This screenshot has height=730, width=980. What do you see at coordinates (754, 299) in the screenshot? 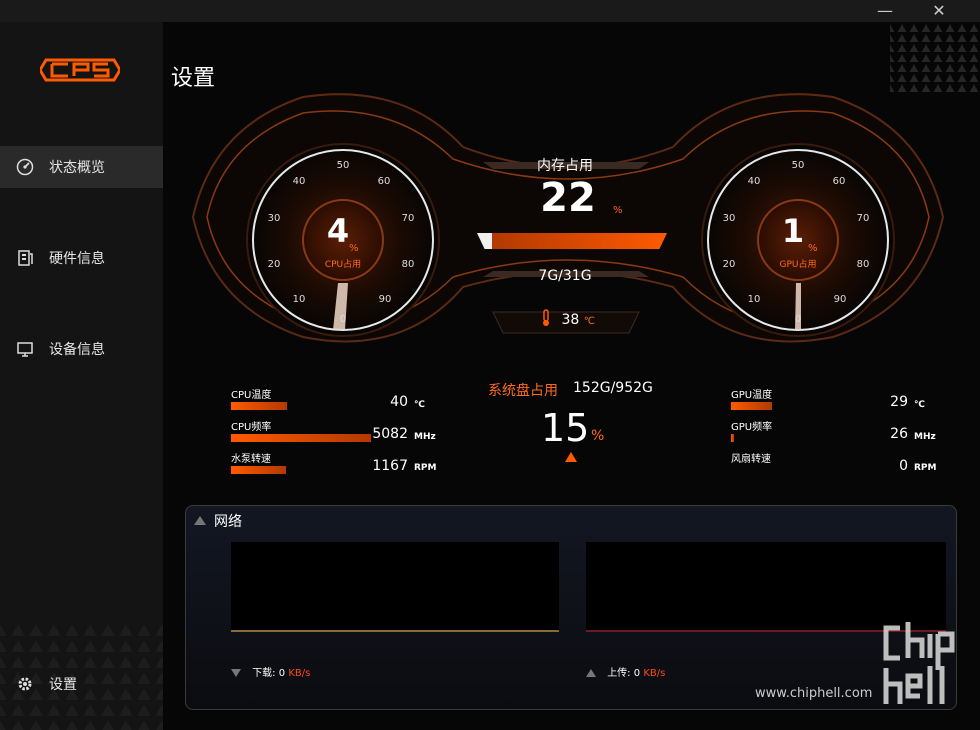
I see `gpu-gauge-tick: 10` at bounding box center [754, 299].